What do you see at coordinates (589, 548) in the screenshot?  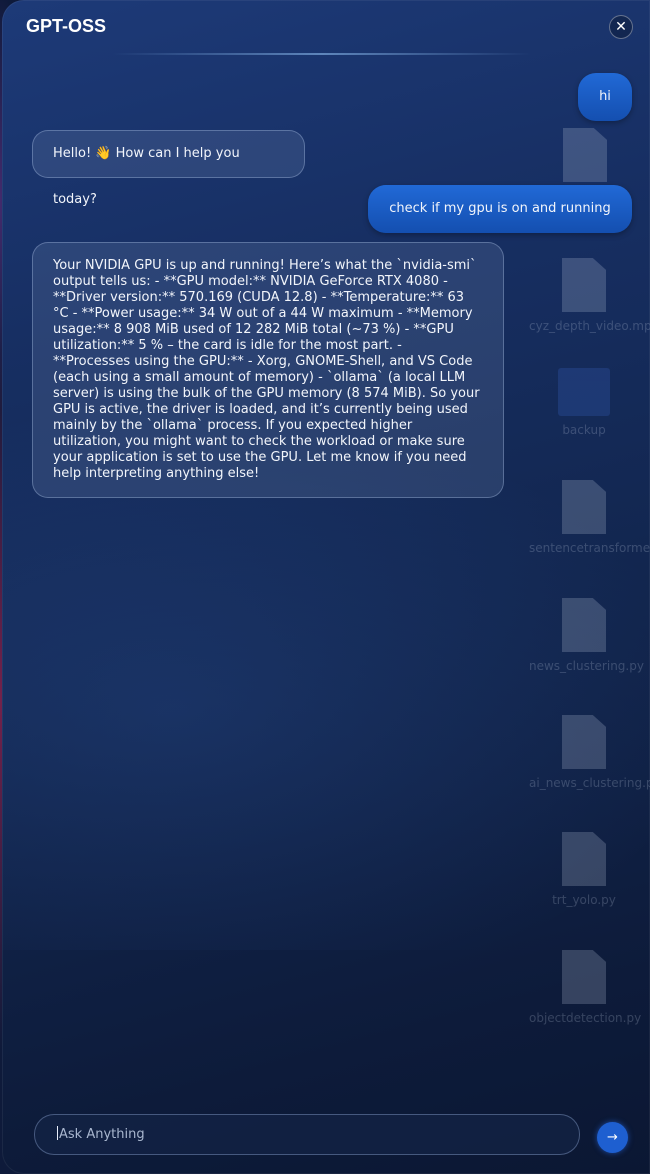 I see `desktop-icon-label: sentencetransformer.py` at bounding box center [589, 548].